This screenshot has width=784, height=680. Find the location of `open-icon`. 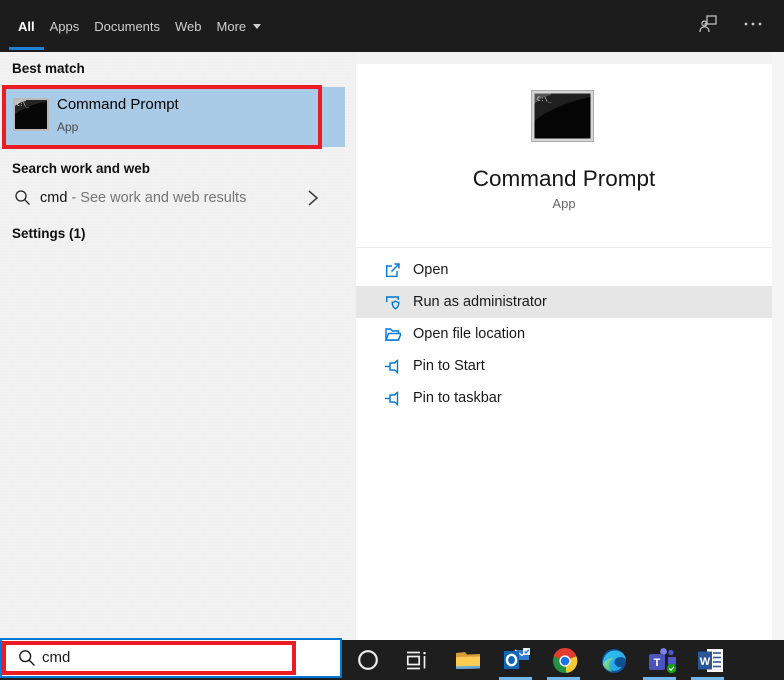

open-icon is located at coordinates (392, 270).